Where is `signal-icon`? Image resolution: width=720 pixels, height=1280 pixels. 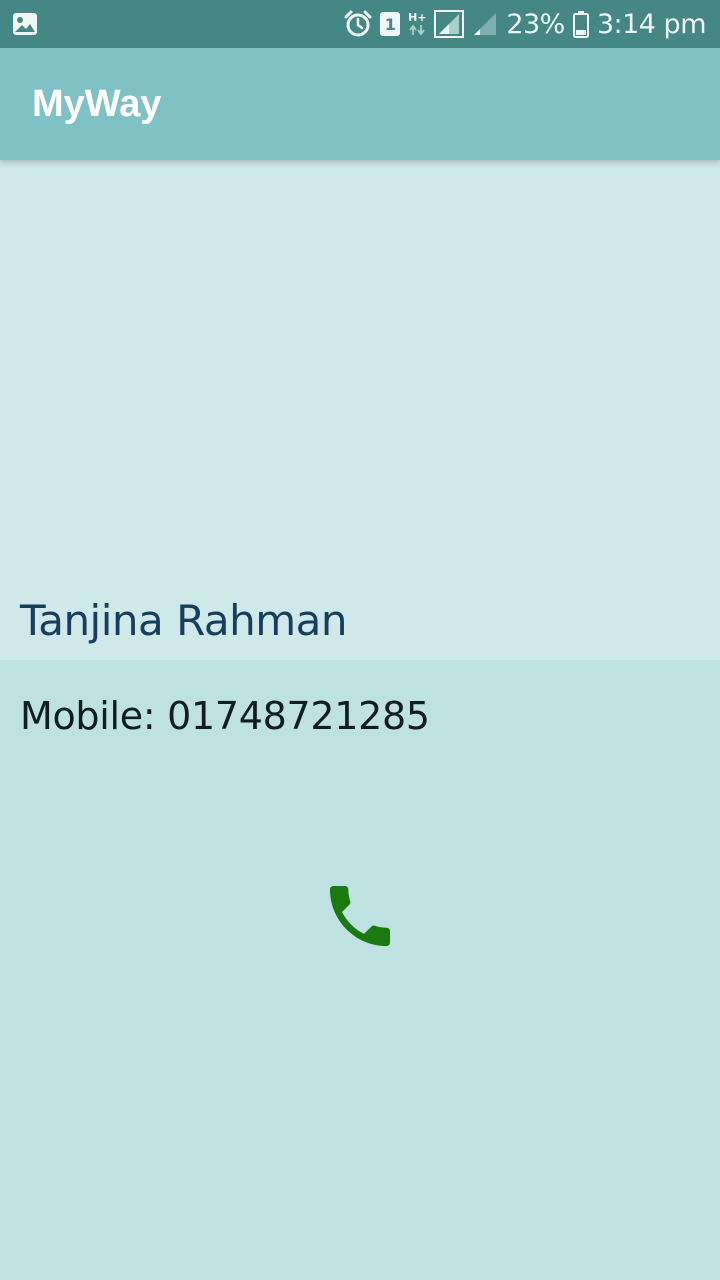 signal-icon is located at coordinates (449, 24).